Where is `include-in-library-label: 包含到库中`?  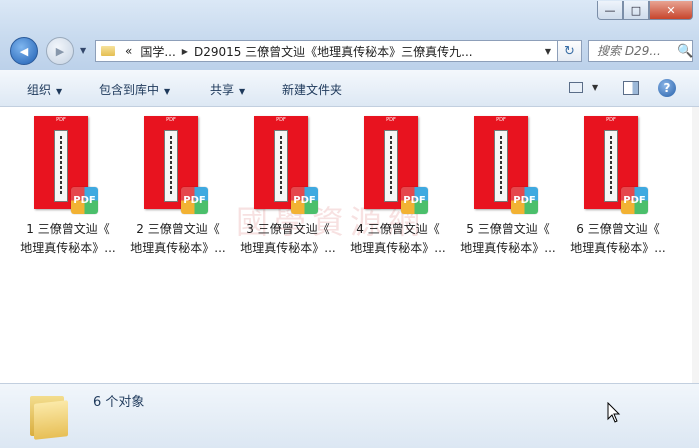
include-in-library-label: 包含到库中 is located at coordinates (129, 90).